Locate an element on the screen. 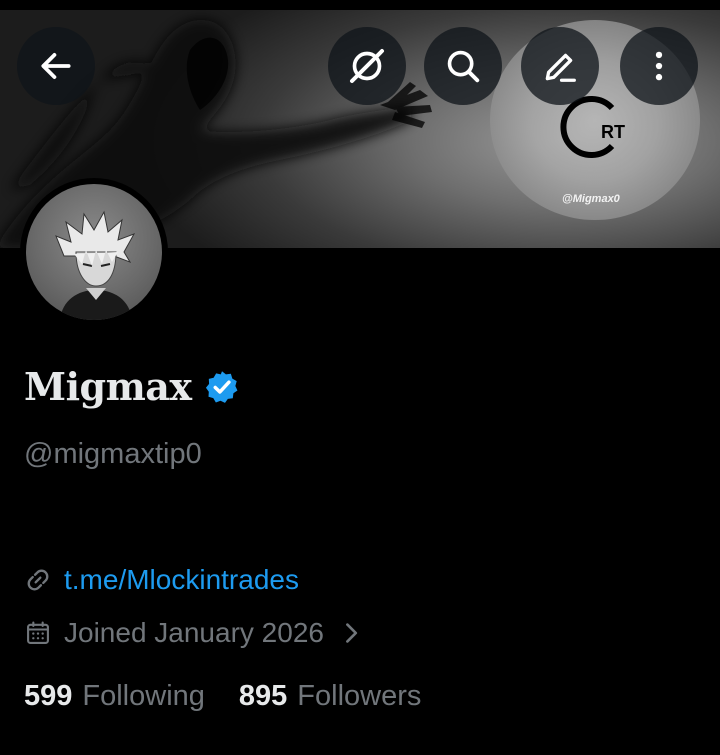 This screenshot has width=720, height=755. joined-date: Joined January 2026 is located at coordinates (194, 632).